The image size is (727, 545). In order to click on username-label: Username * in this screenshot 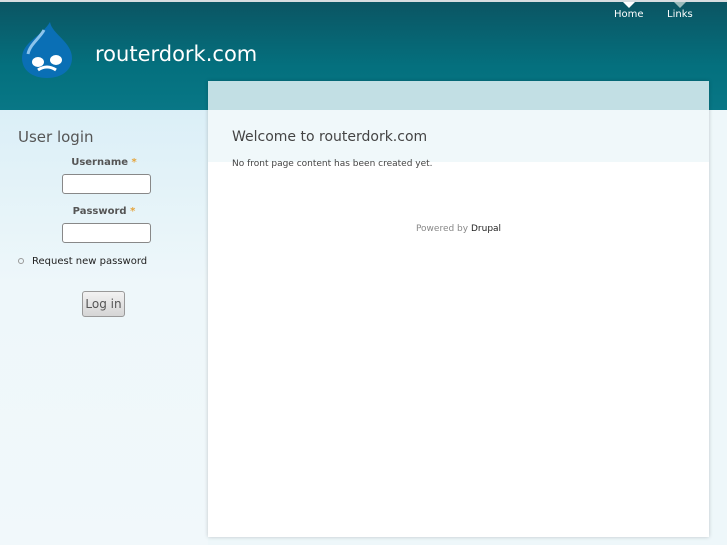, I will do `click(104, 162)`.